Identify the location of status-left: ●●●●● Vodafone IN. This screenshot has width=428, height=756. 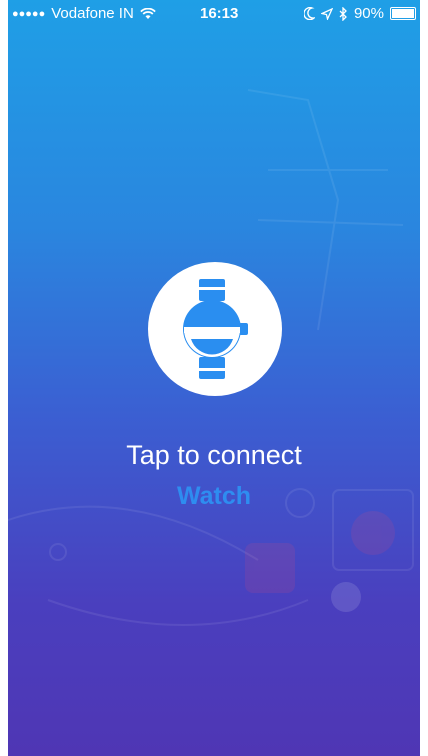
(84, 13).